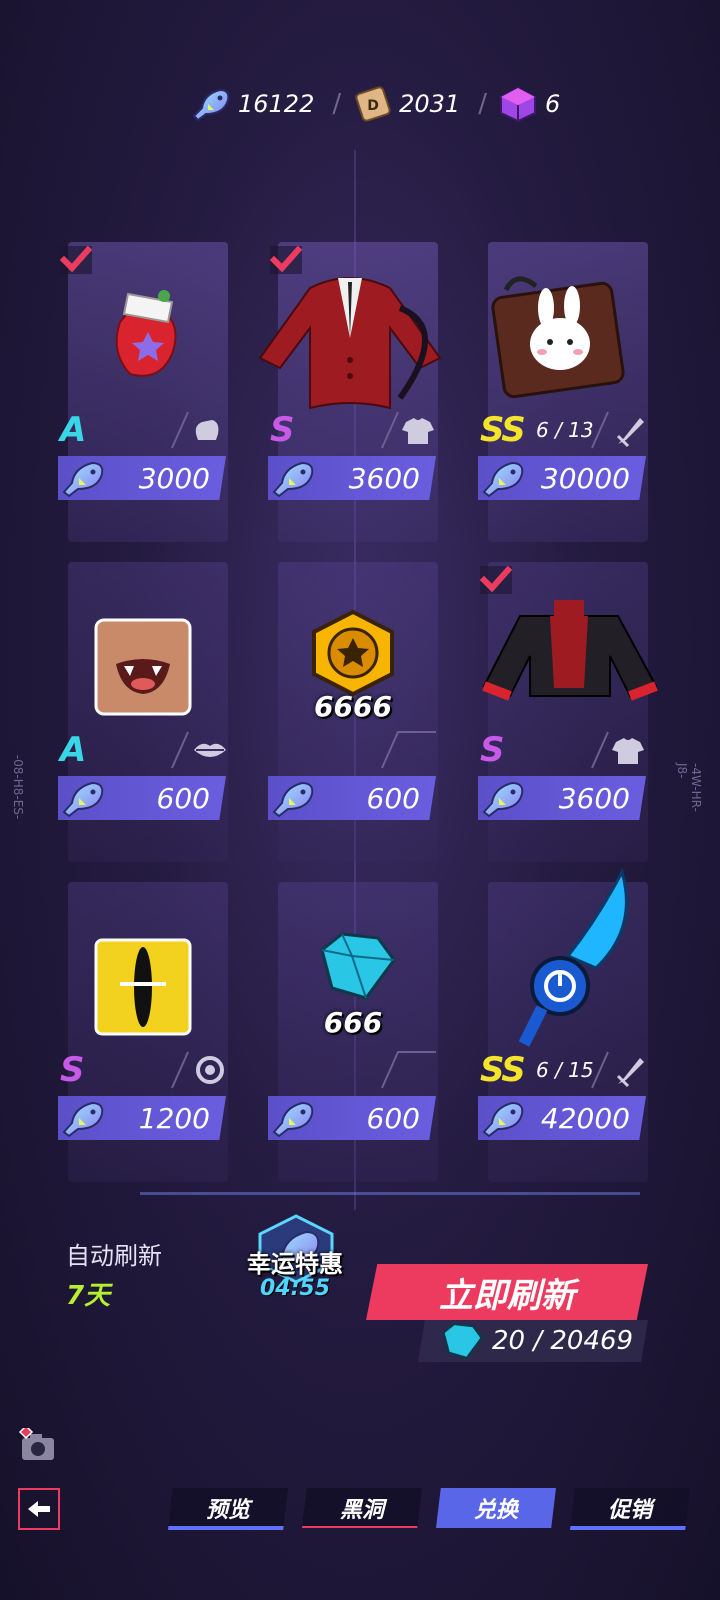 The height and width of the screenshot is (1600, 720). I want to click on tab-preview: 预览, so click(228, 1509).